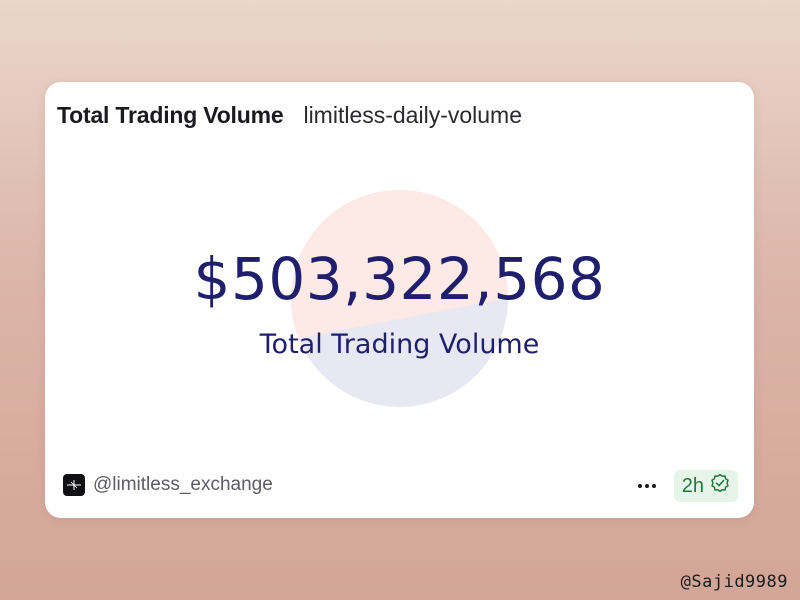  Describe the element at coordinates (183, 485) in the screenshot. I see `author-handle: @limitless_exchange` at that location.